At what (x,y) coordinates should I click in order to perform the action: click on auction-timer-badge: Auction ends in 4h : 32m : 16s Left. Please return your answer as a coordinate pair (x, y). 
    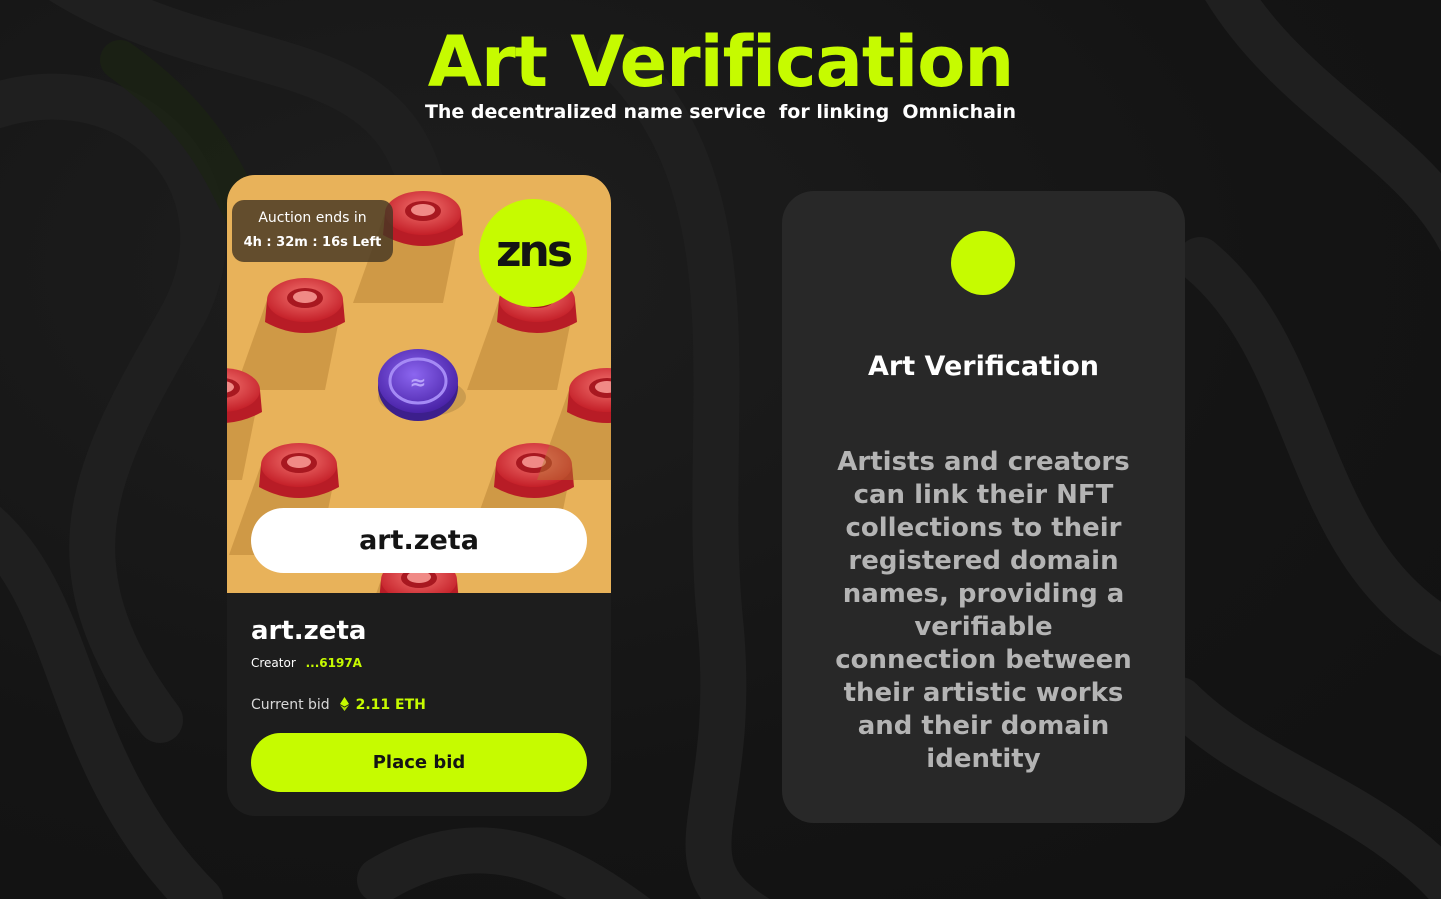
    Looking at the image, I should click on (312, 231).